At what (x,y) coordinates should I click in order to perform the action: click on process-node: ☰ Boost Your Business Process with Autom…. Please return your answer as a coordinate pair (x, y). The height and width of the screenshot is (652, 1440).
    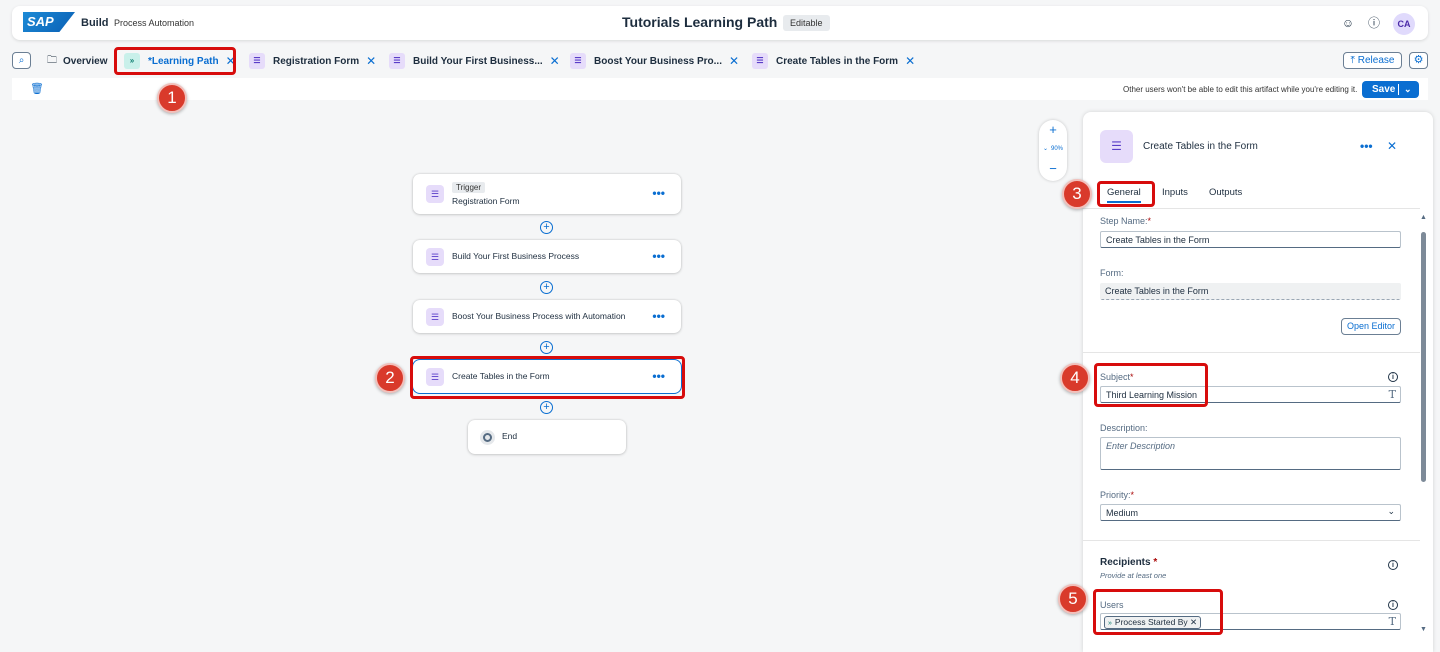
    Looking at the image, I should click on (547, 316).